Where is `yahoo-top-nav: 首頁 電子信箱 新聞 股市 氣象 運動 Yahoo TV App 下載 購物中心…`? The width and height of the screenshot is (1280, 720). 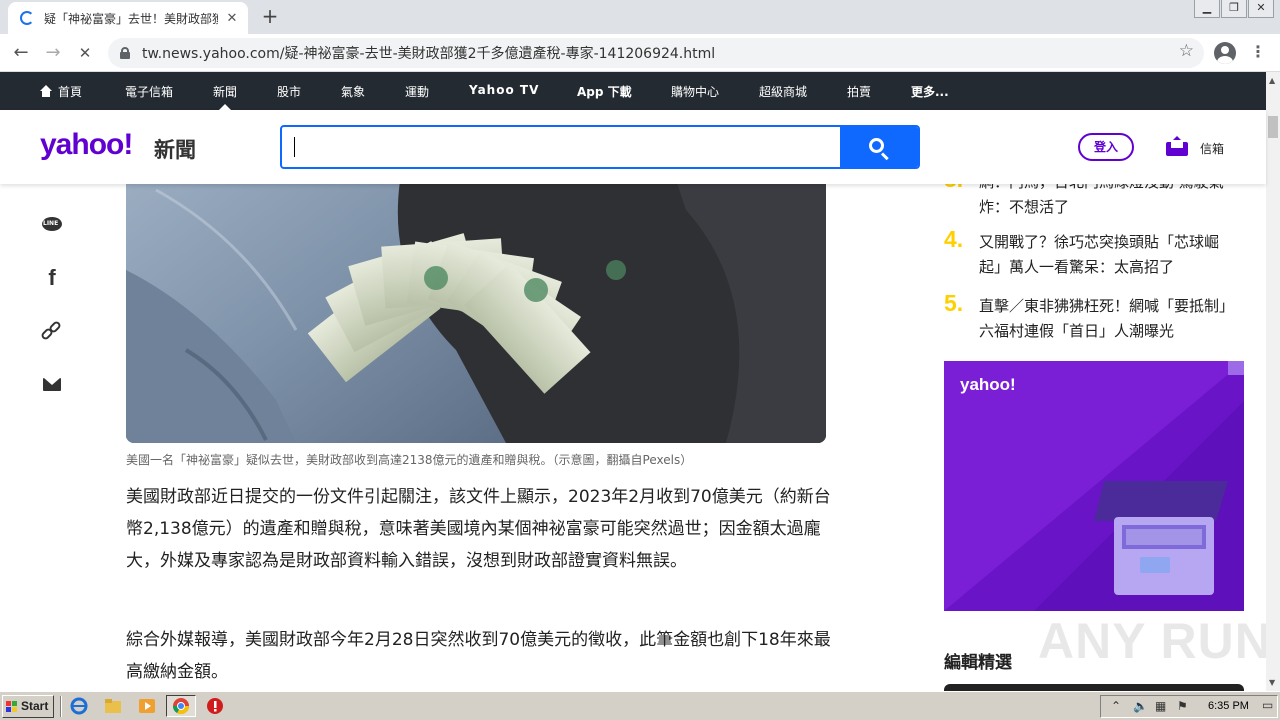 yahoo-top-nav: 首頁 電子信箱 新聞 股市 氣象 運動 Yahoo TV App 下載 購物中心… is located at coordinates (633, 91).